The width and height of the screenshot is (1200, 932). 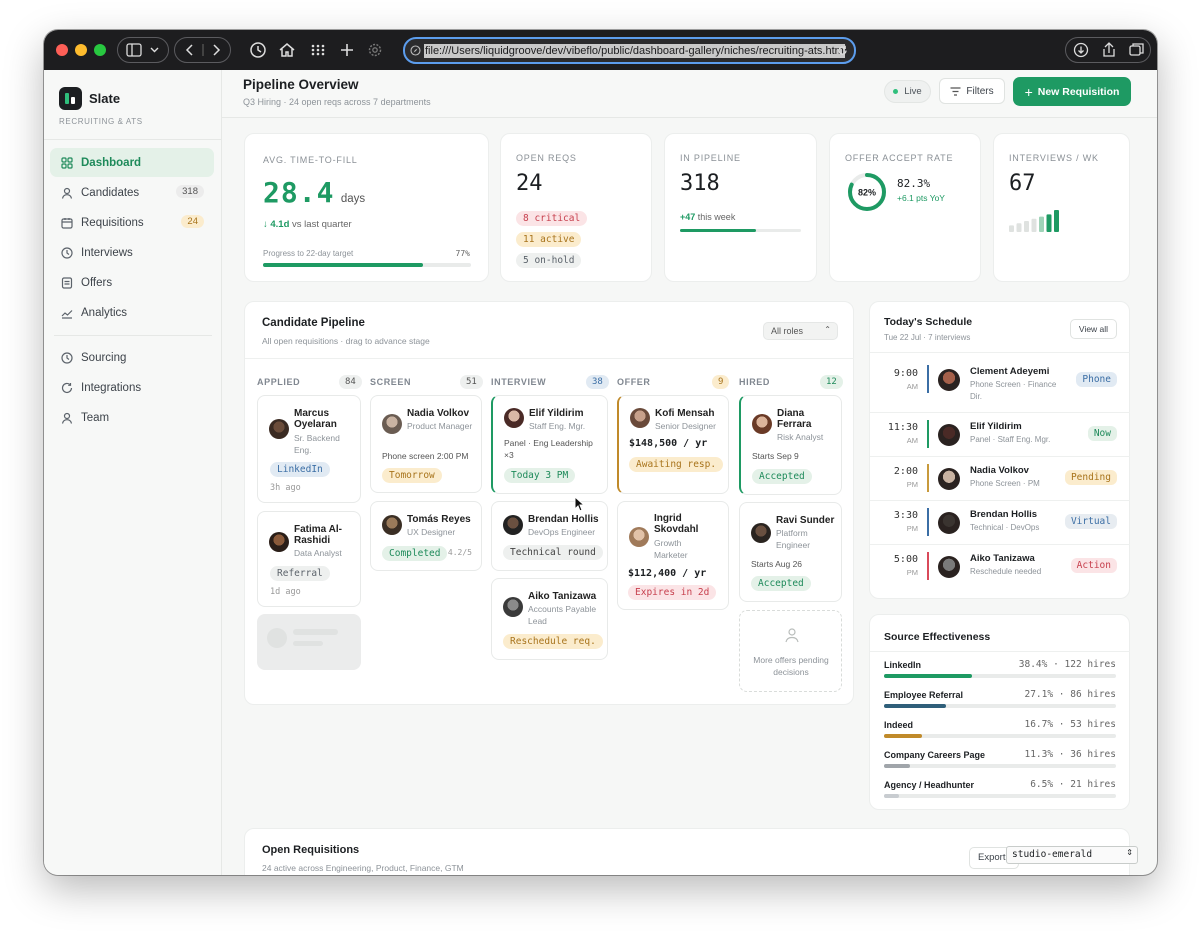 What do you see at coordinates (1109, 49) in the screenshot?
I see `share-icon` at bounding box center [1109, 49].